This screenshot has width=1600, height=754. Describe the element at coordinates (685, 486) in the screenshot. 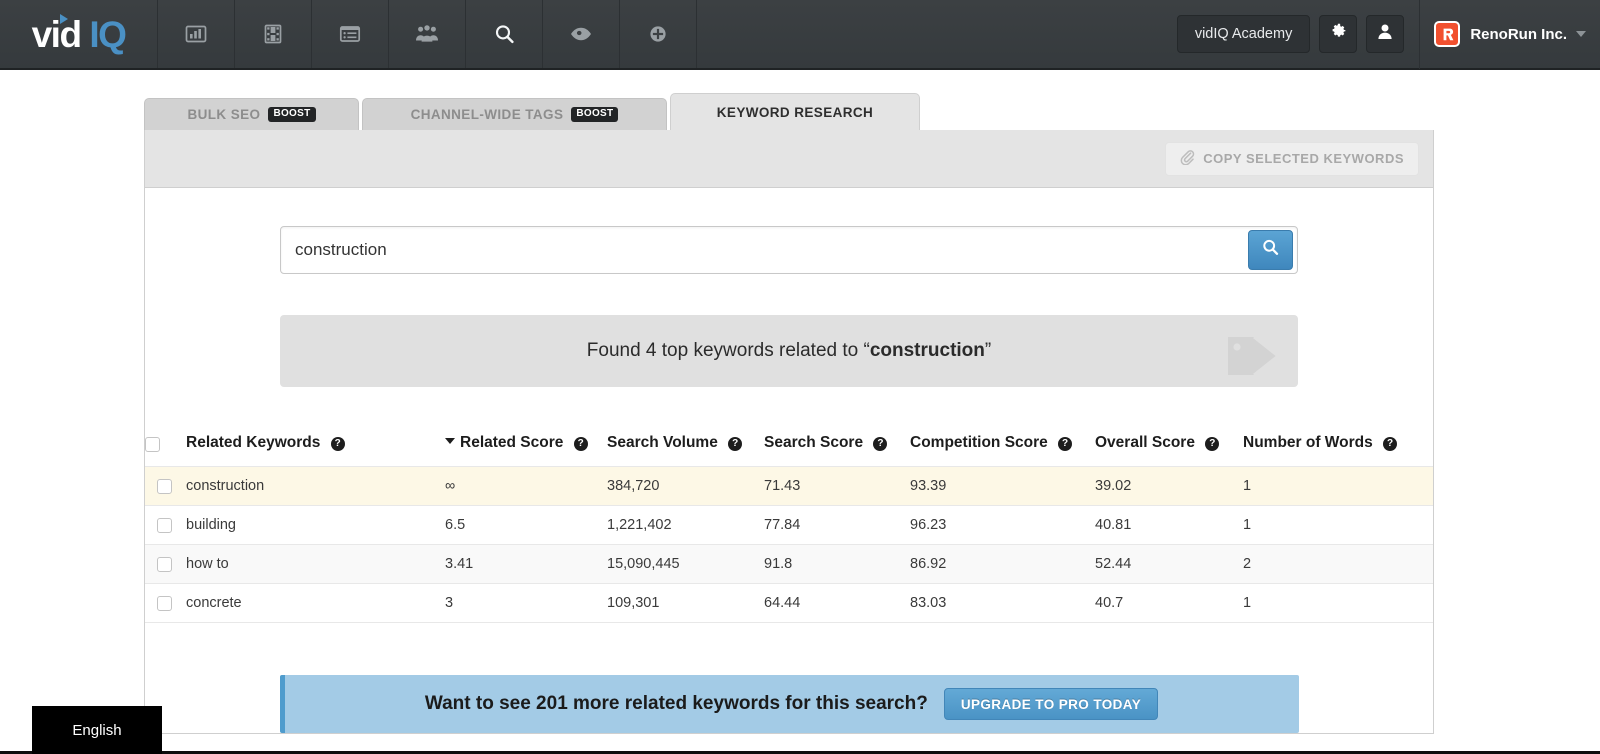

I see `cell-search-volume: 384,720` at that location.